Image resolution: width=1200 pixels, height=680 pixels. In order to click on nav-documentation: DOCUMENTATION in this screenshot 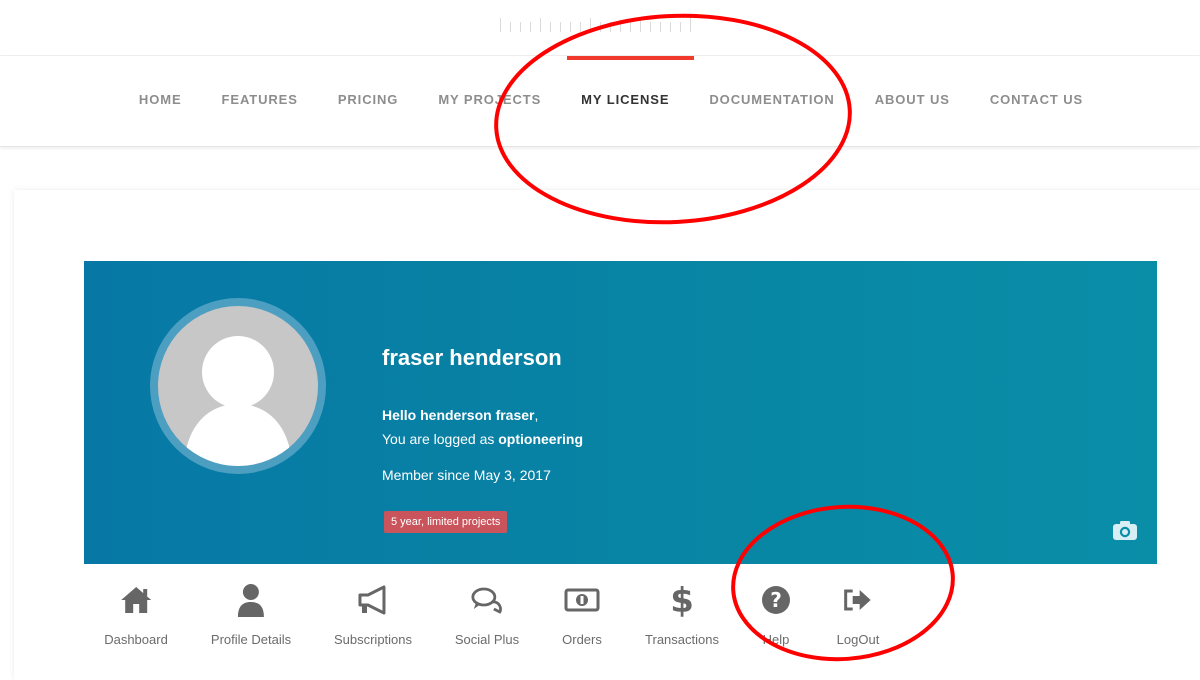, I will do `click(771, 99)`.